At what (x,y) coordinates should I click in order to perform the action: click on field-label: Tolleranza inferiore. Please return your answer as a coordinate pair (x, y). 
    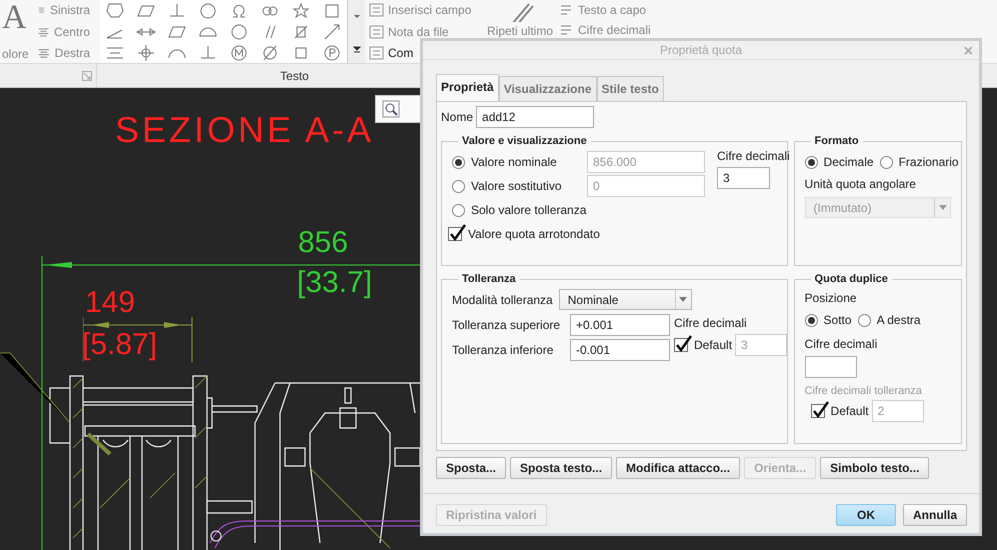
    Looking at the image, I should click on (503, 350).